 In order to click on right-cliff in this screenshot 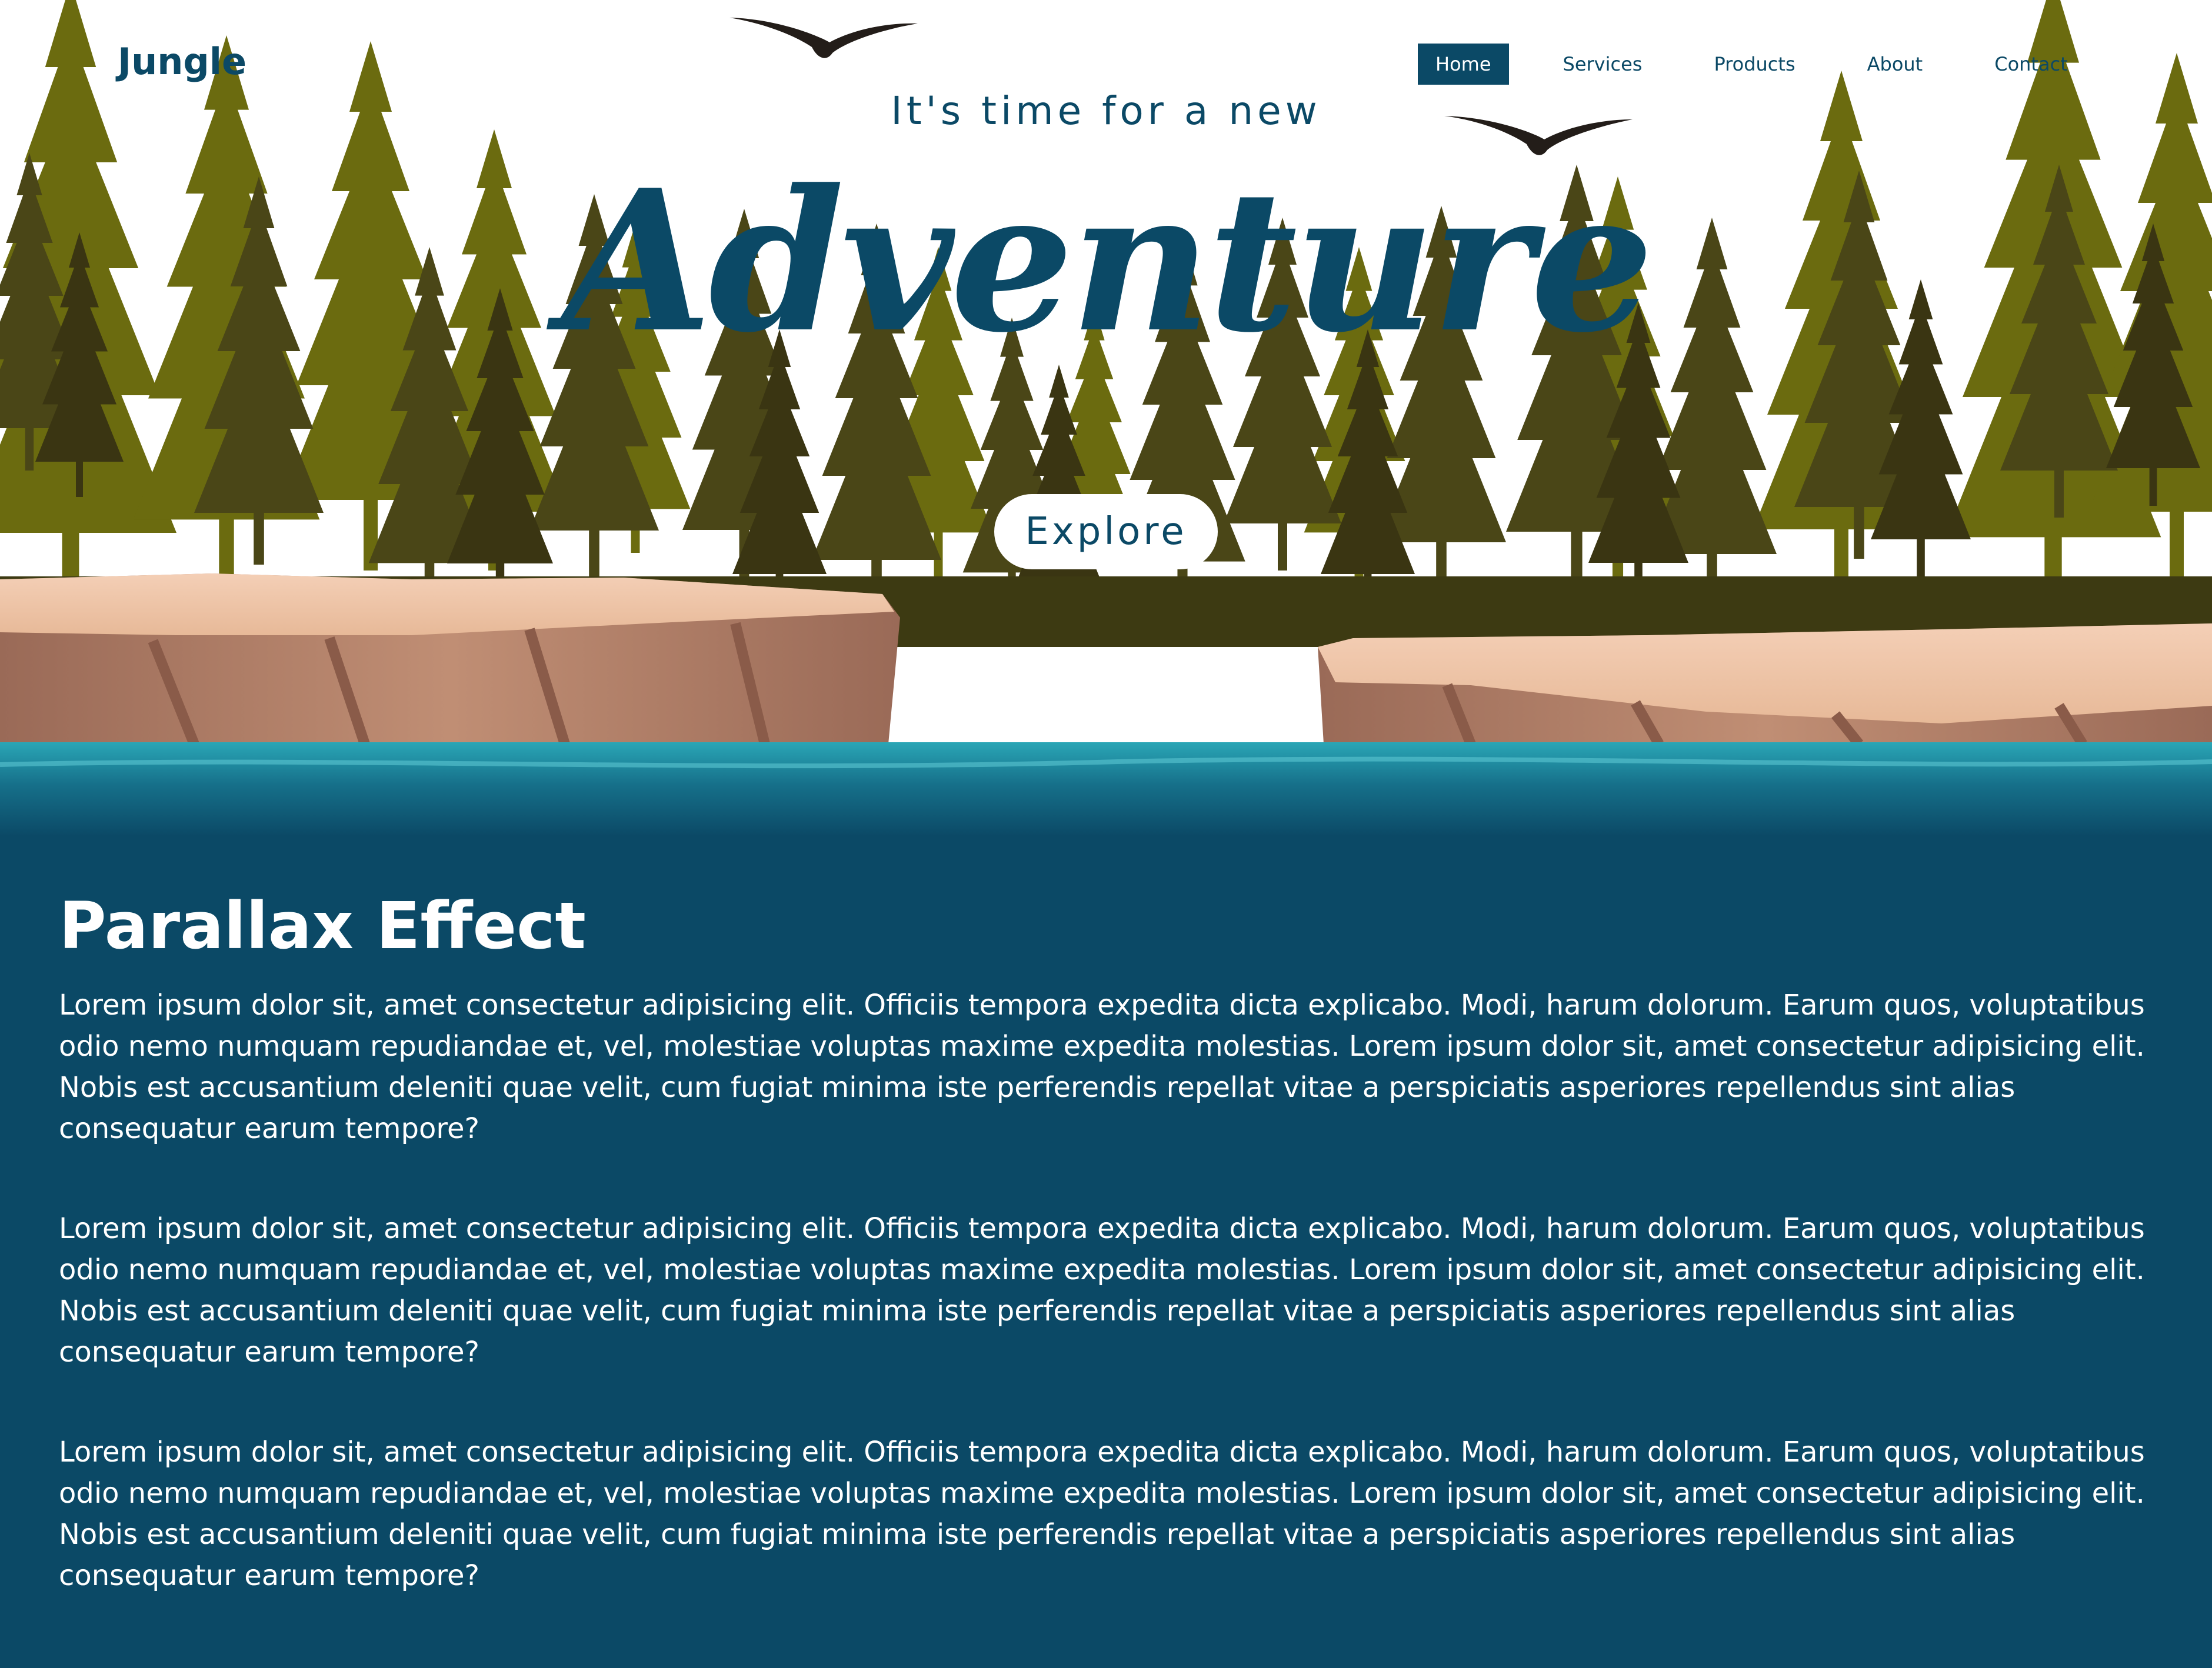, I will do `click(1765, 685)`.